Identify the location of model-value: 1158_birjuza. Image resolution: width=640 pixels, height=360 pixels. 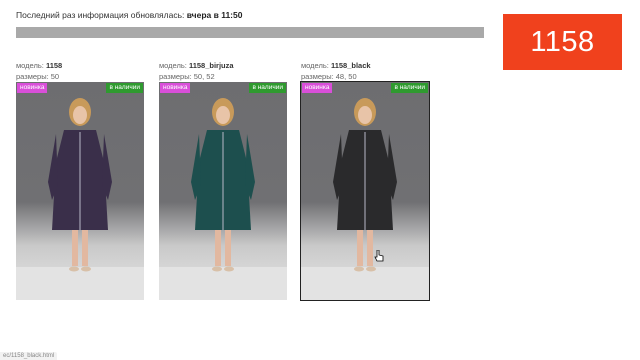
(211, 65).